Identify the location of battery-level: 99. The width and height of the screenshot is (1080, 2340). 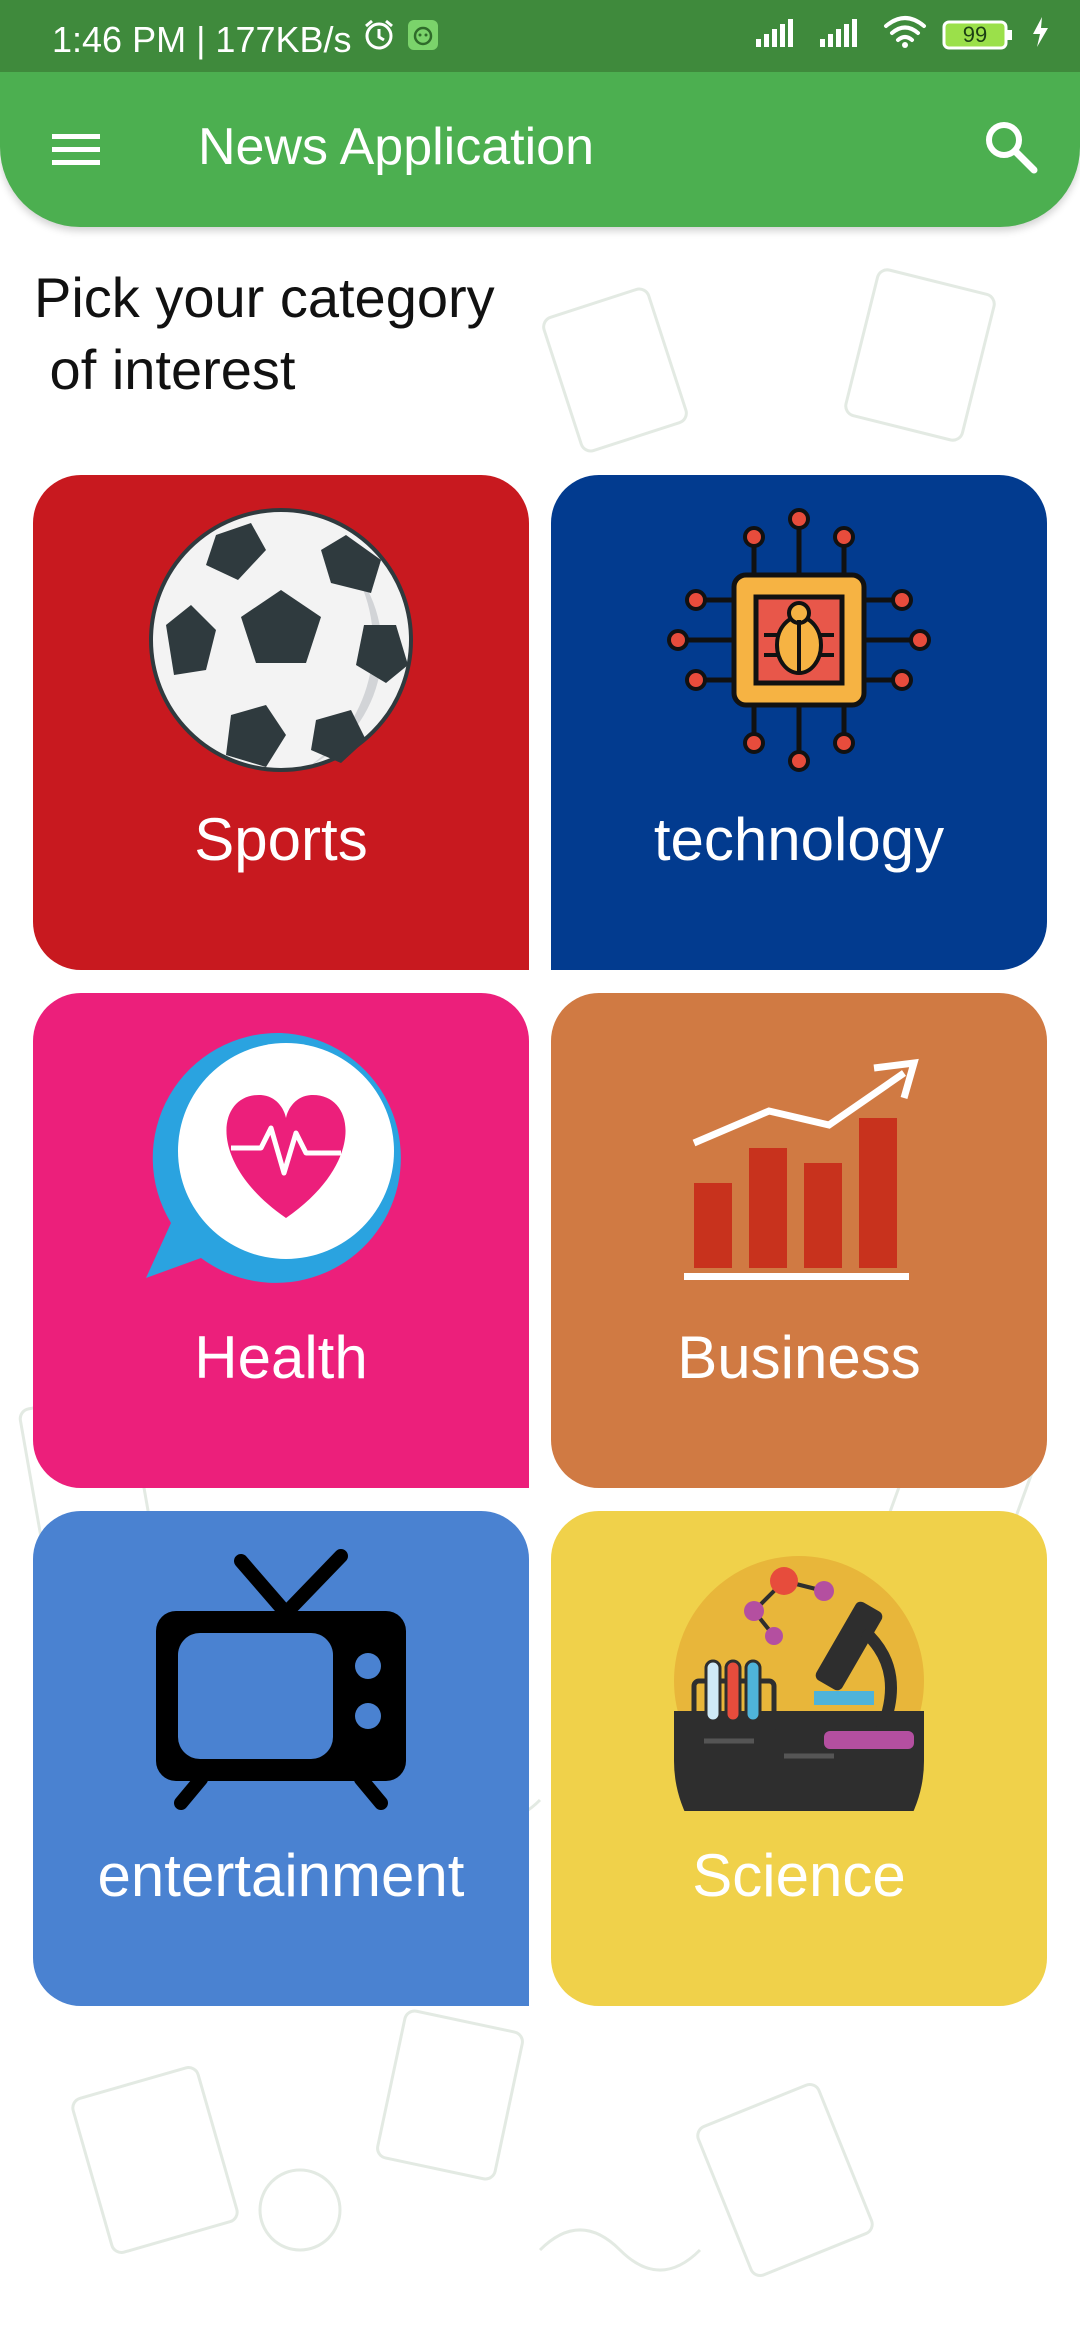
(975, 34).